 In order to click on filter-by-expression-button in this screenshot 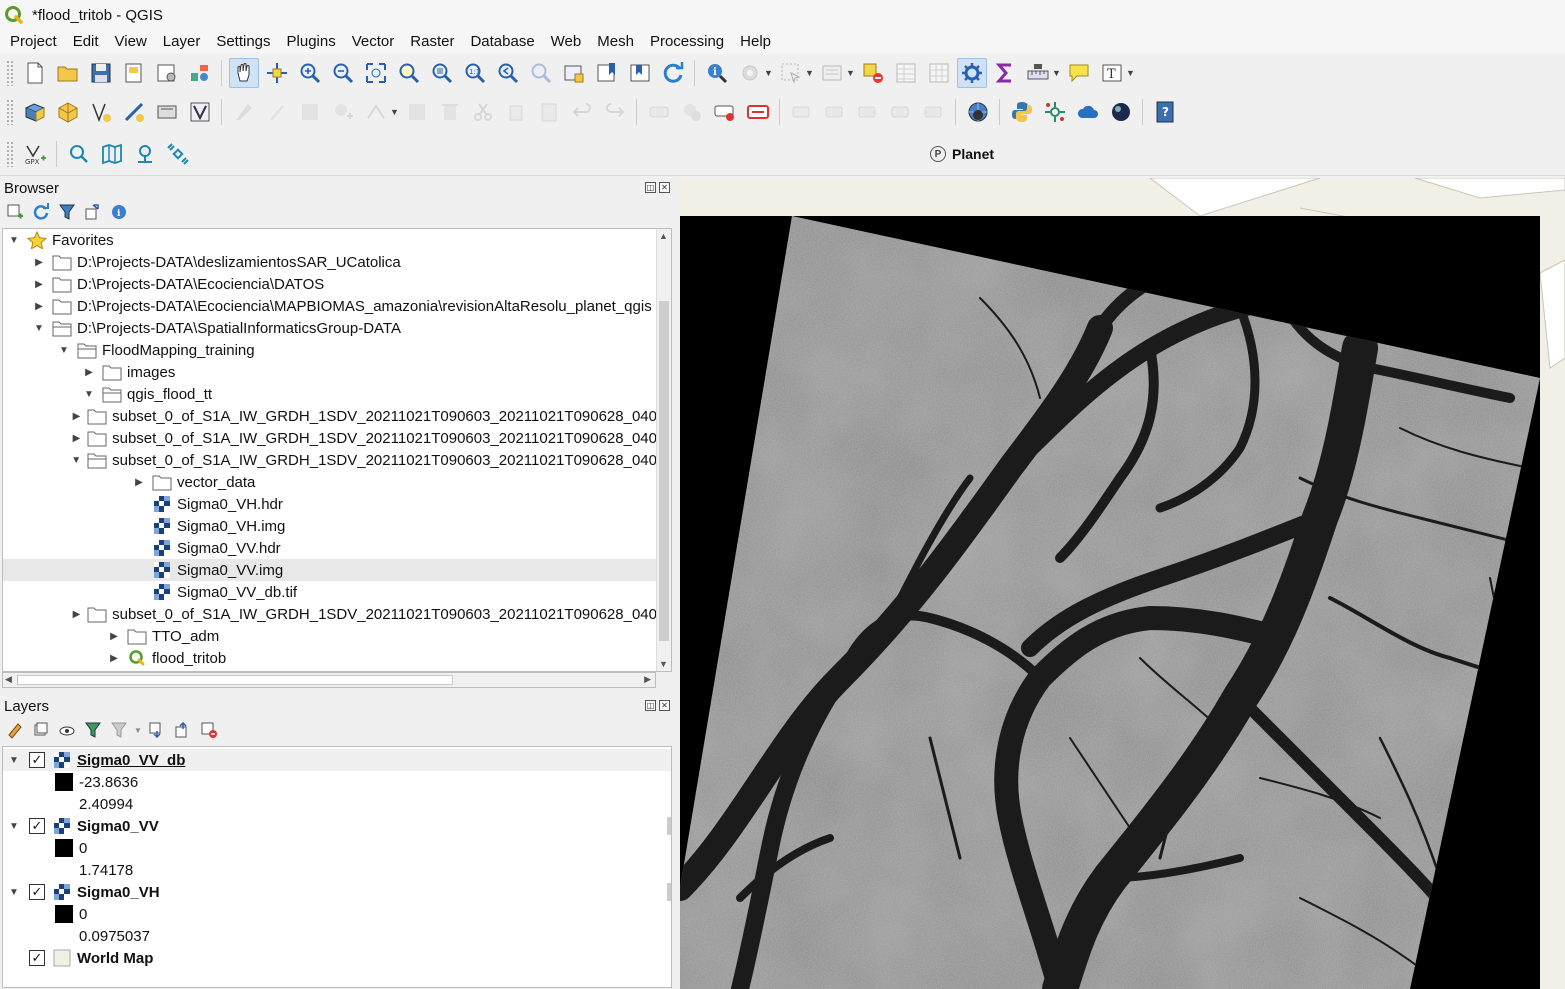, I will do `click(119, 730)`.